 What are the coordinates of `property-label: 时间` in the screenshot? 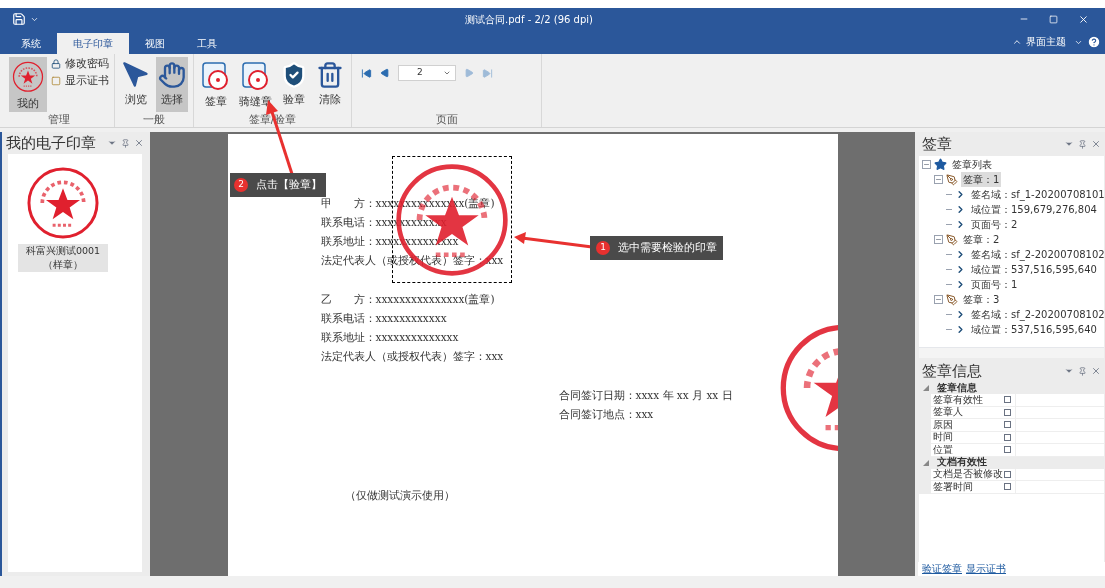 It's located at (943, 437).